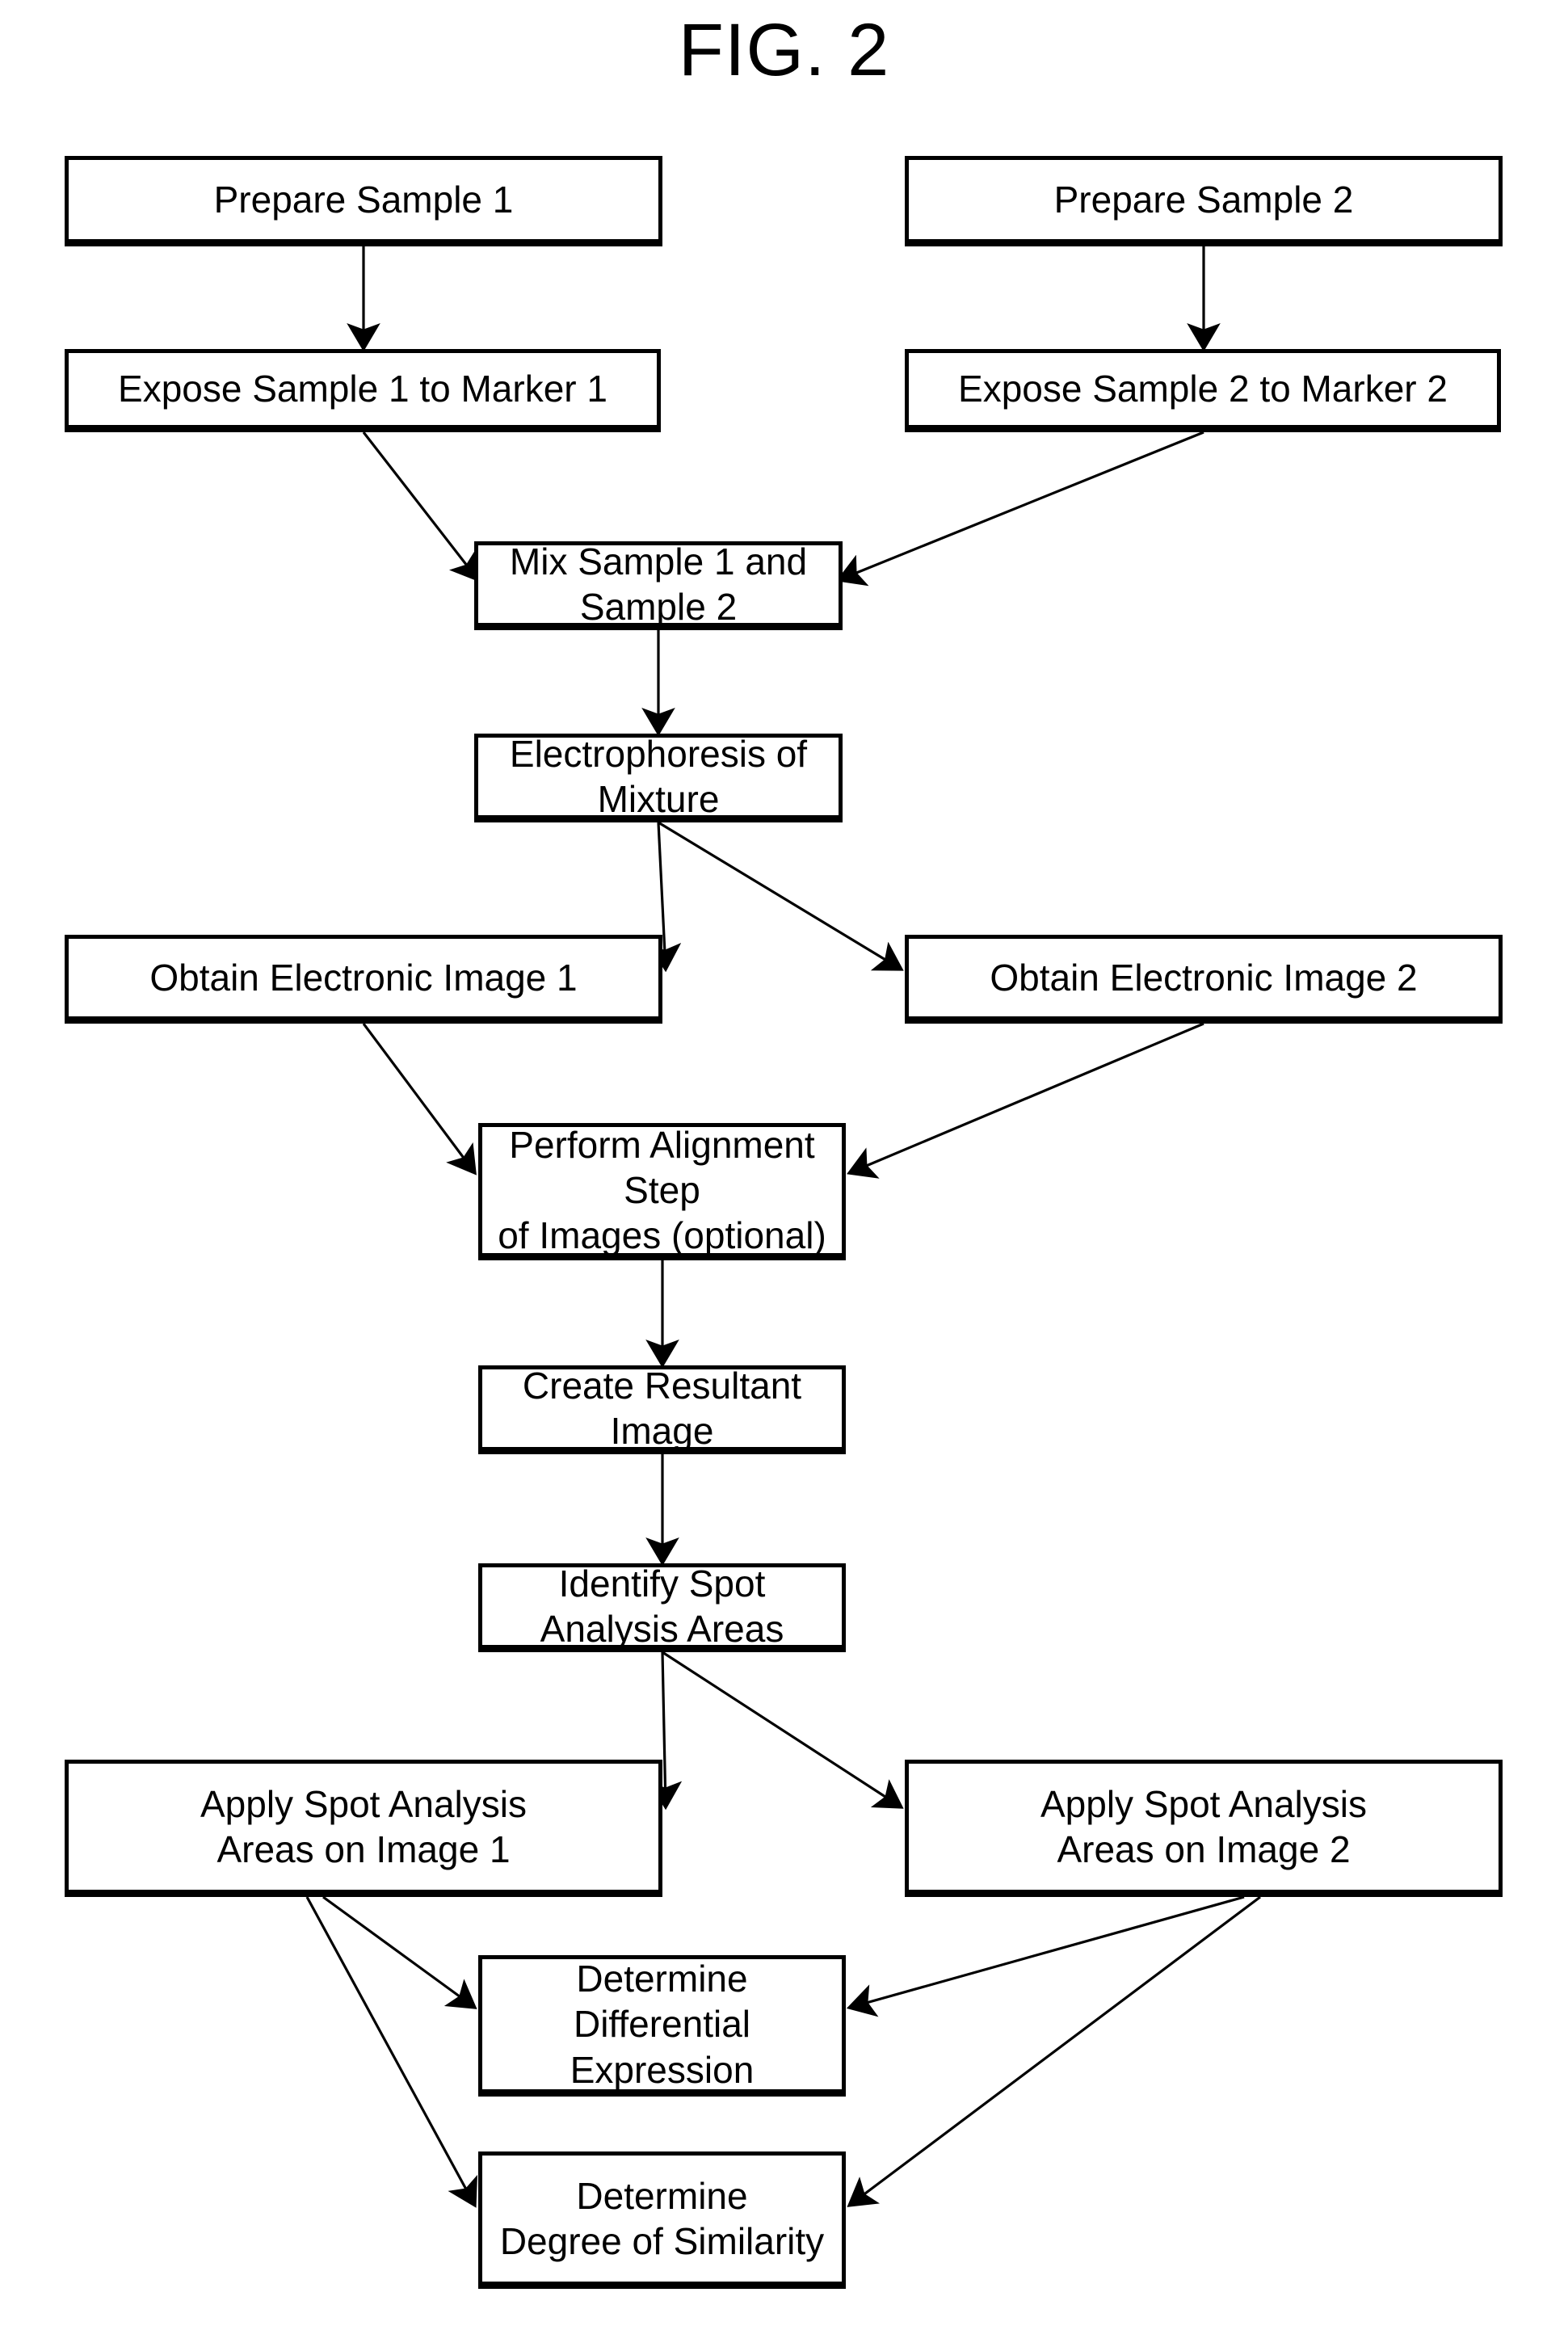  Describe the element at coordinates (784, 50) in the screenshot. I see `figure-title: FIG. 2` at that location.